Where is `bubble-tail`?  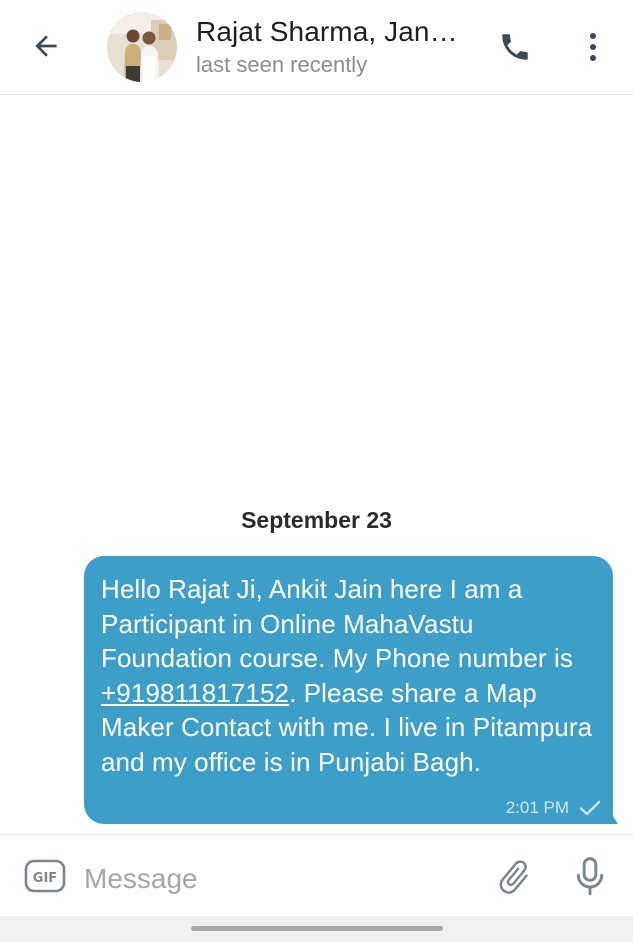
bubble-tail is located at coordinates (612, 815).